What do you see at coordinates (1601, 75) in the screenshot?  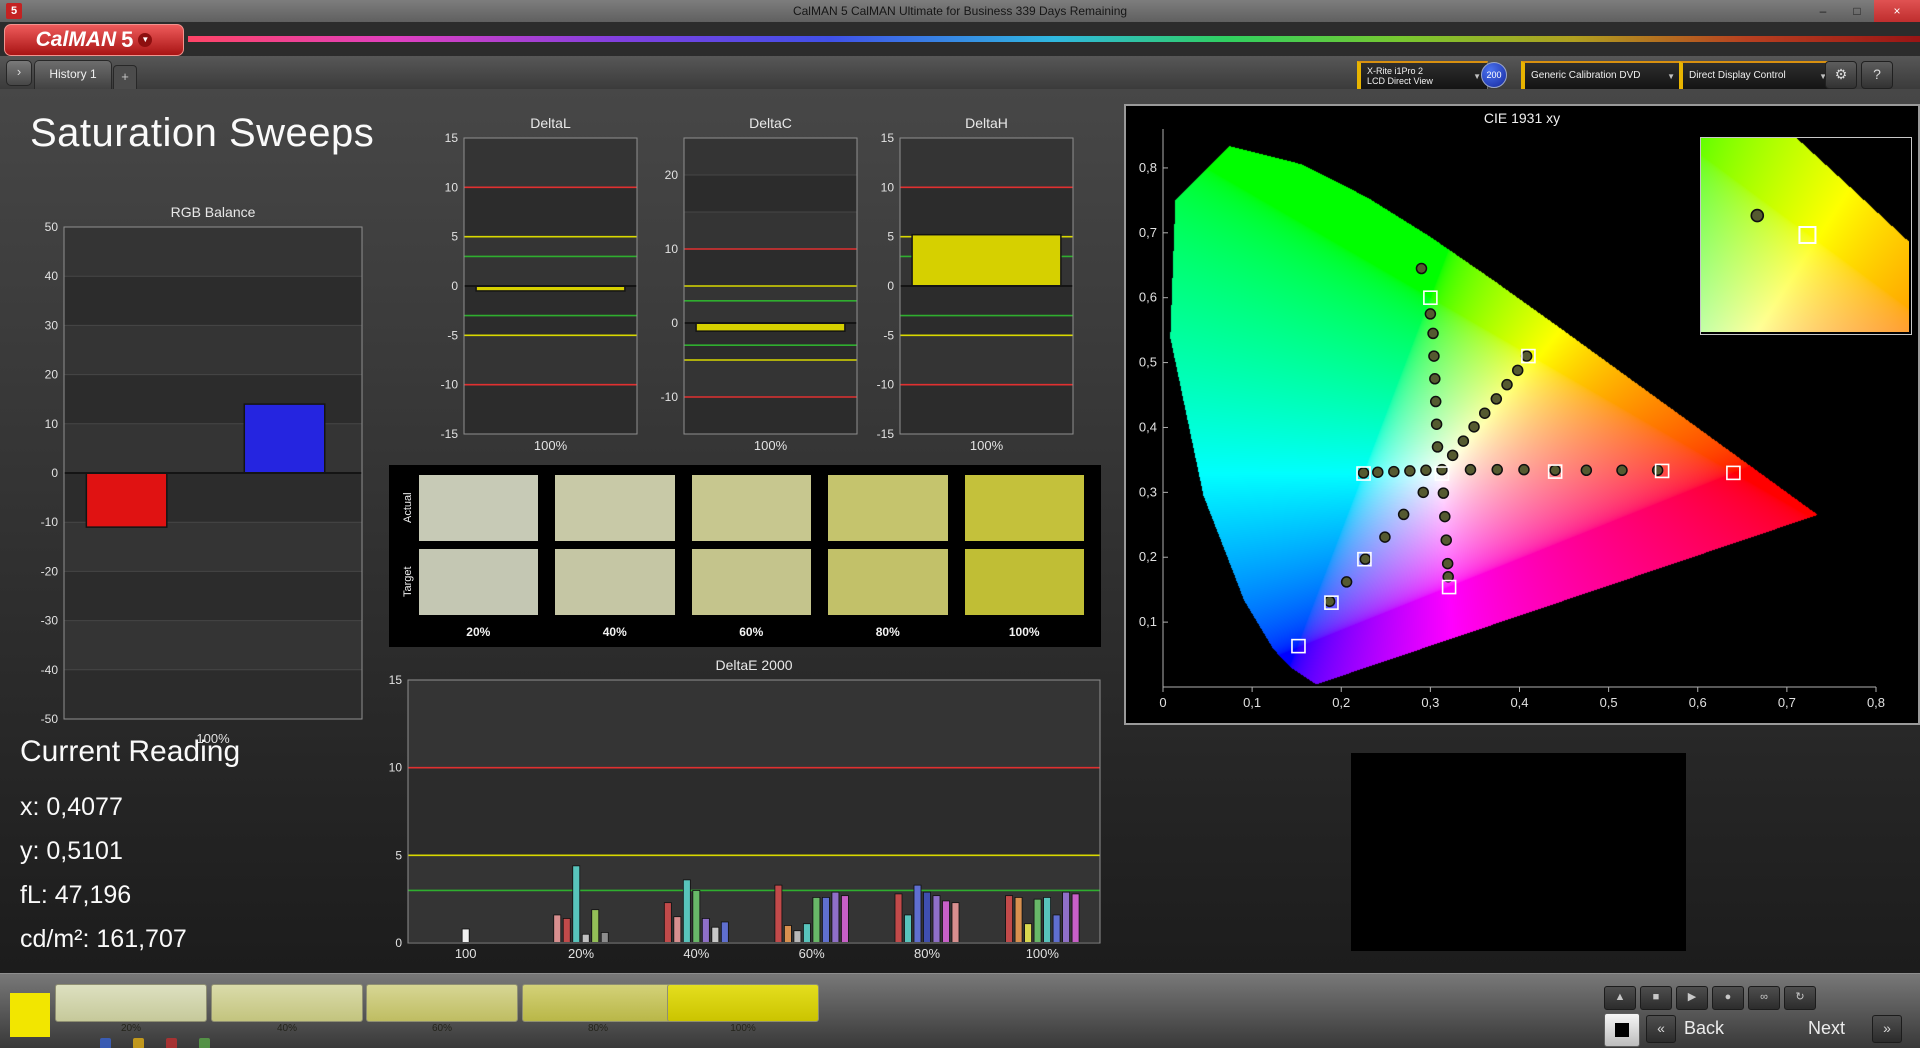 I see `source-dropdown: Generic Calibration DVD ▼` at bounding box center [1601, 75].